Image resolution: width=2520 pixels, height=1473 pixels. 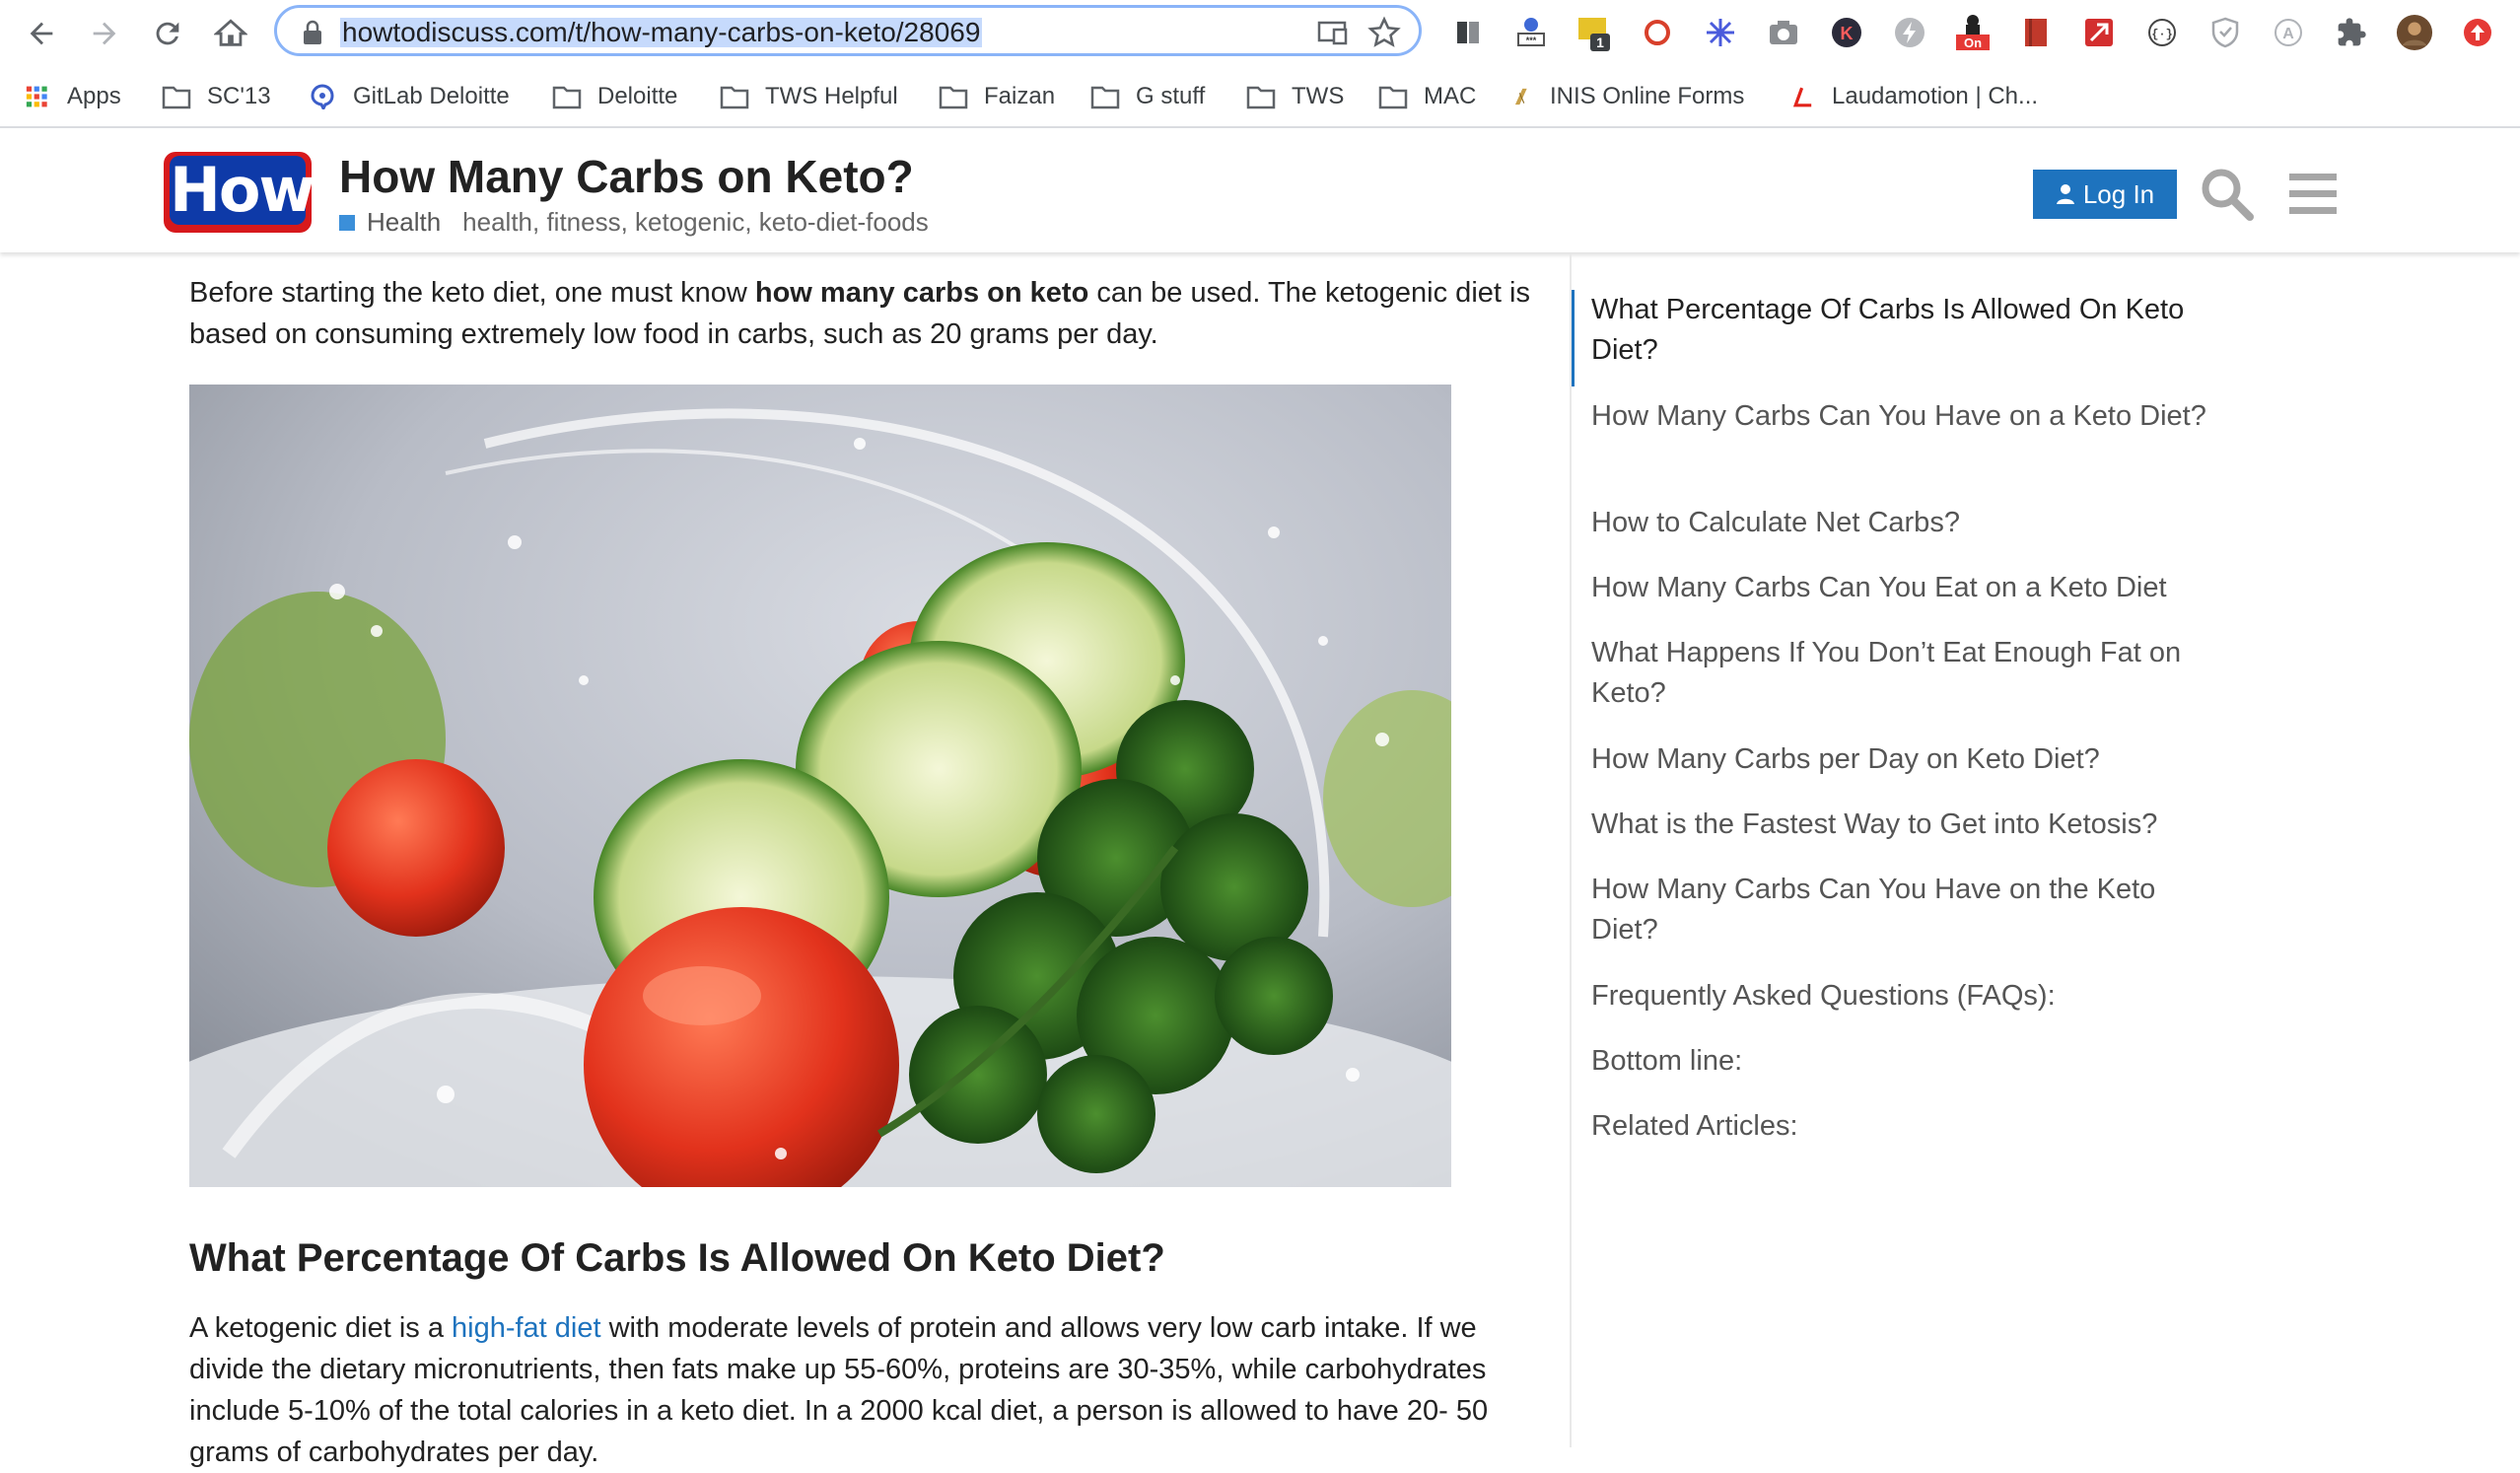 What do you see at coordinates (73, 96) in the screenshot?
I see `bookmark-apps: Apps` at bounding box center [73, 96].